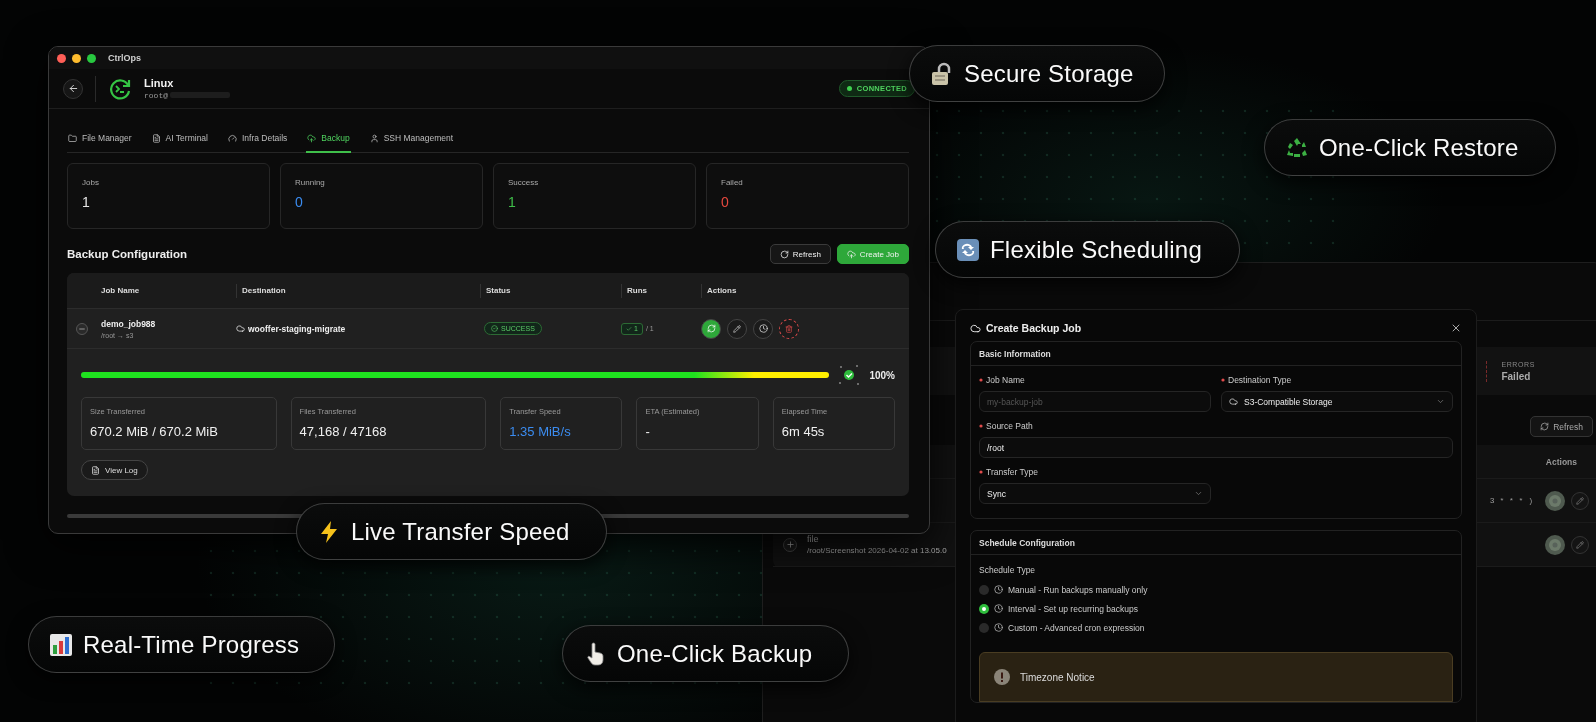 This screenshot has height=722, width=1596. Describe the element at coordinates (512, 202) in the screenshot. I see `stat-value: 1` at that location.